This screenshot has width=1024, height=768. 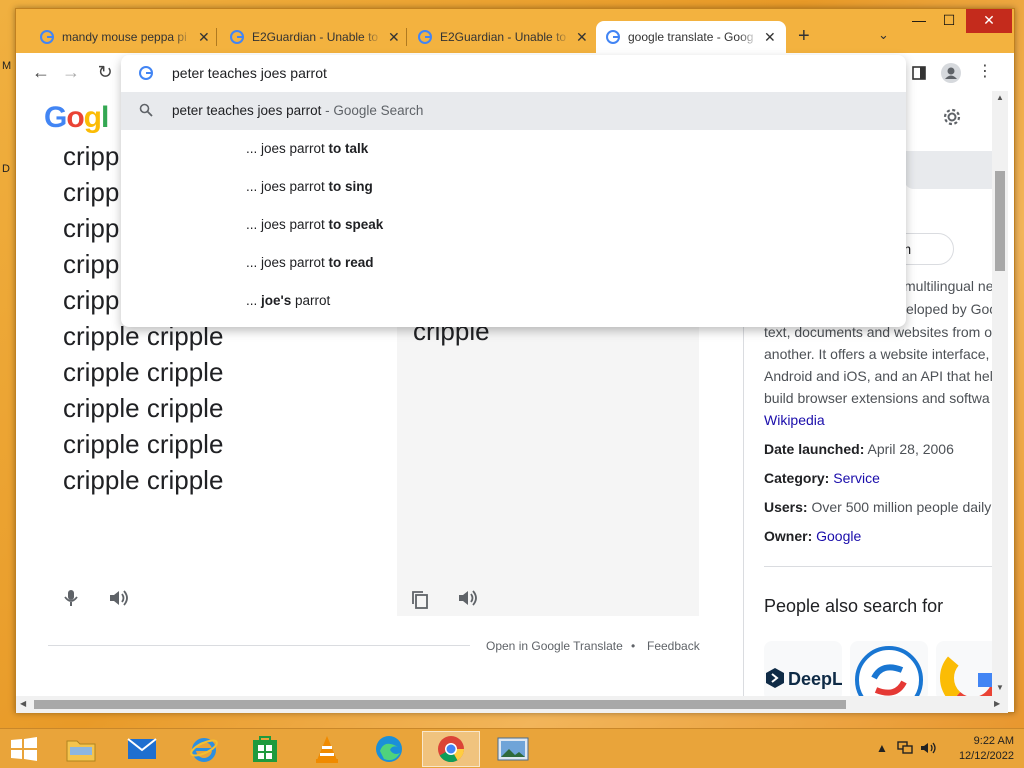 What do you see at coordinates (249, 73) in the screenshot?
I see `address-bar-text: peter teaches joes parrot` at bounding box center [249, 73].